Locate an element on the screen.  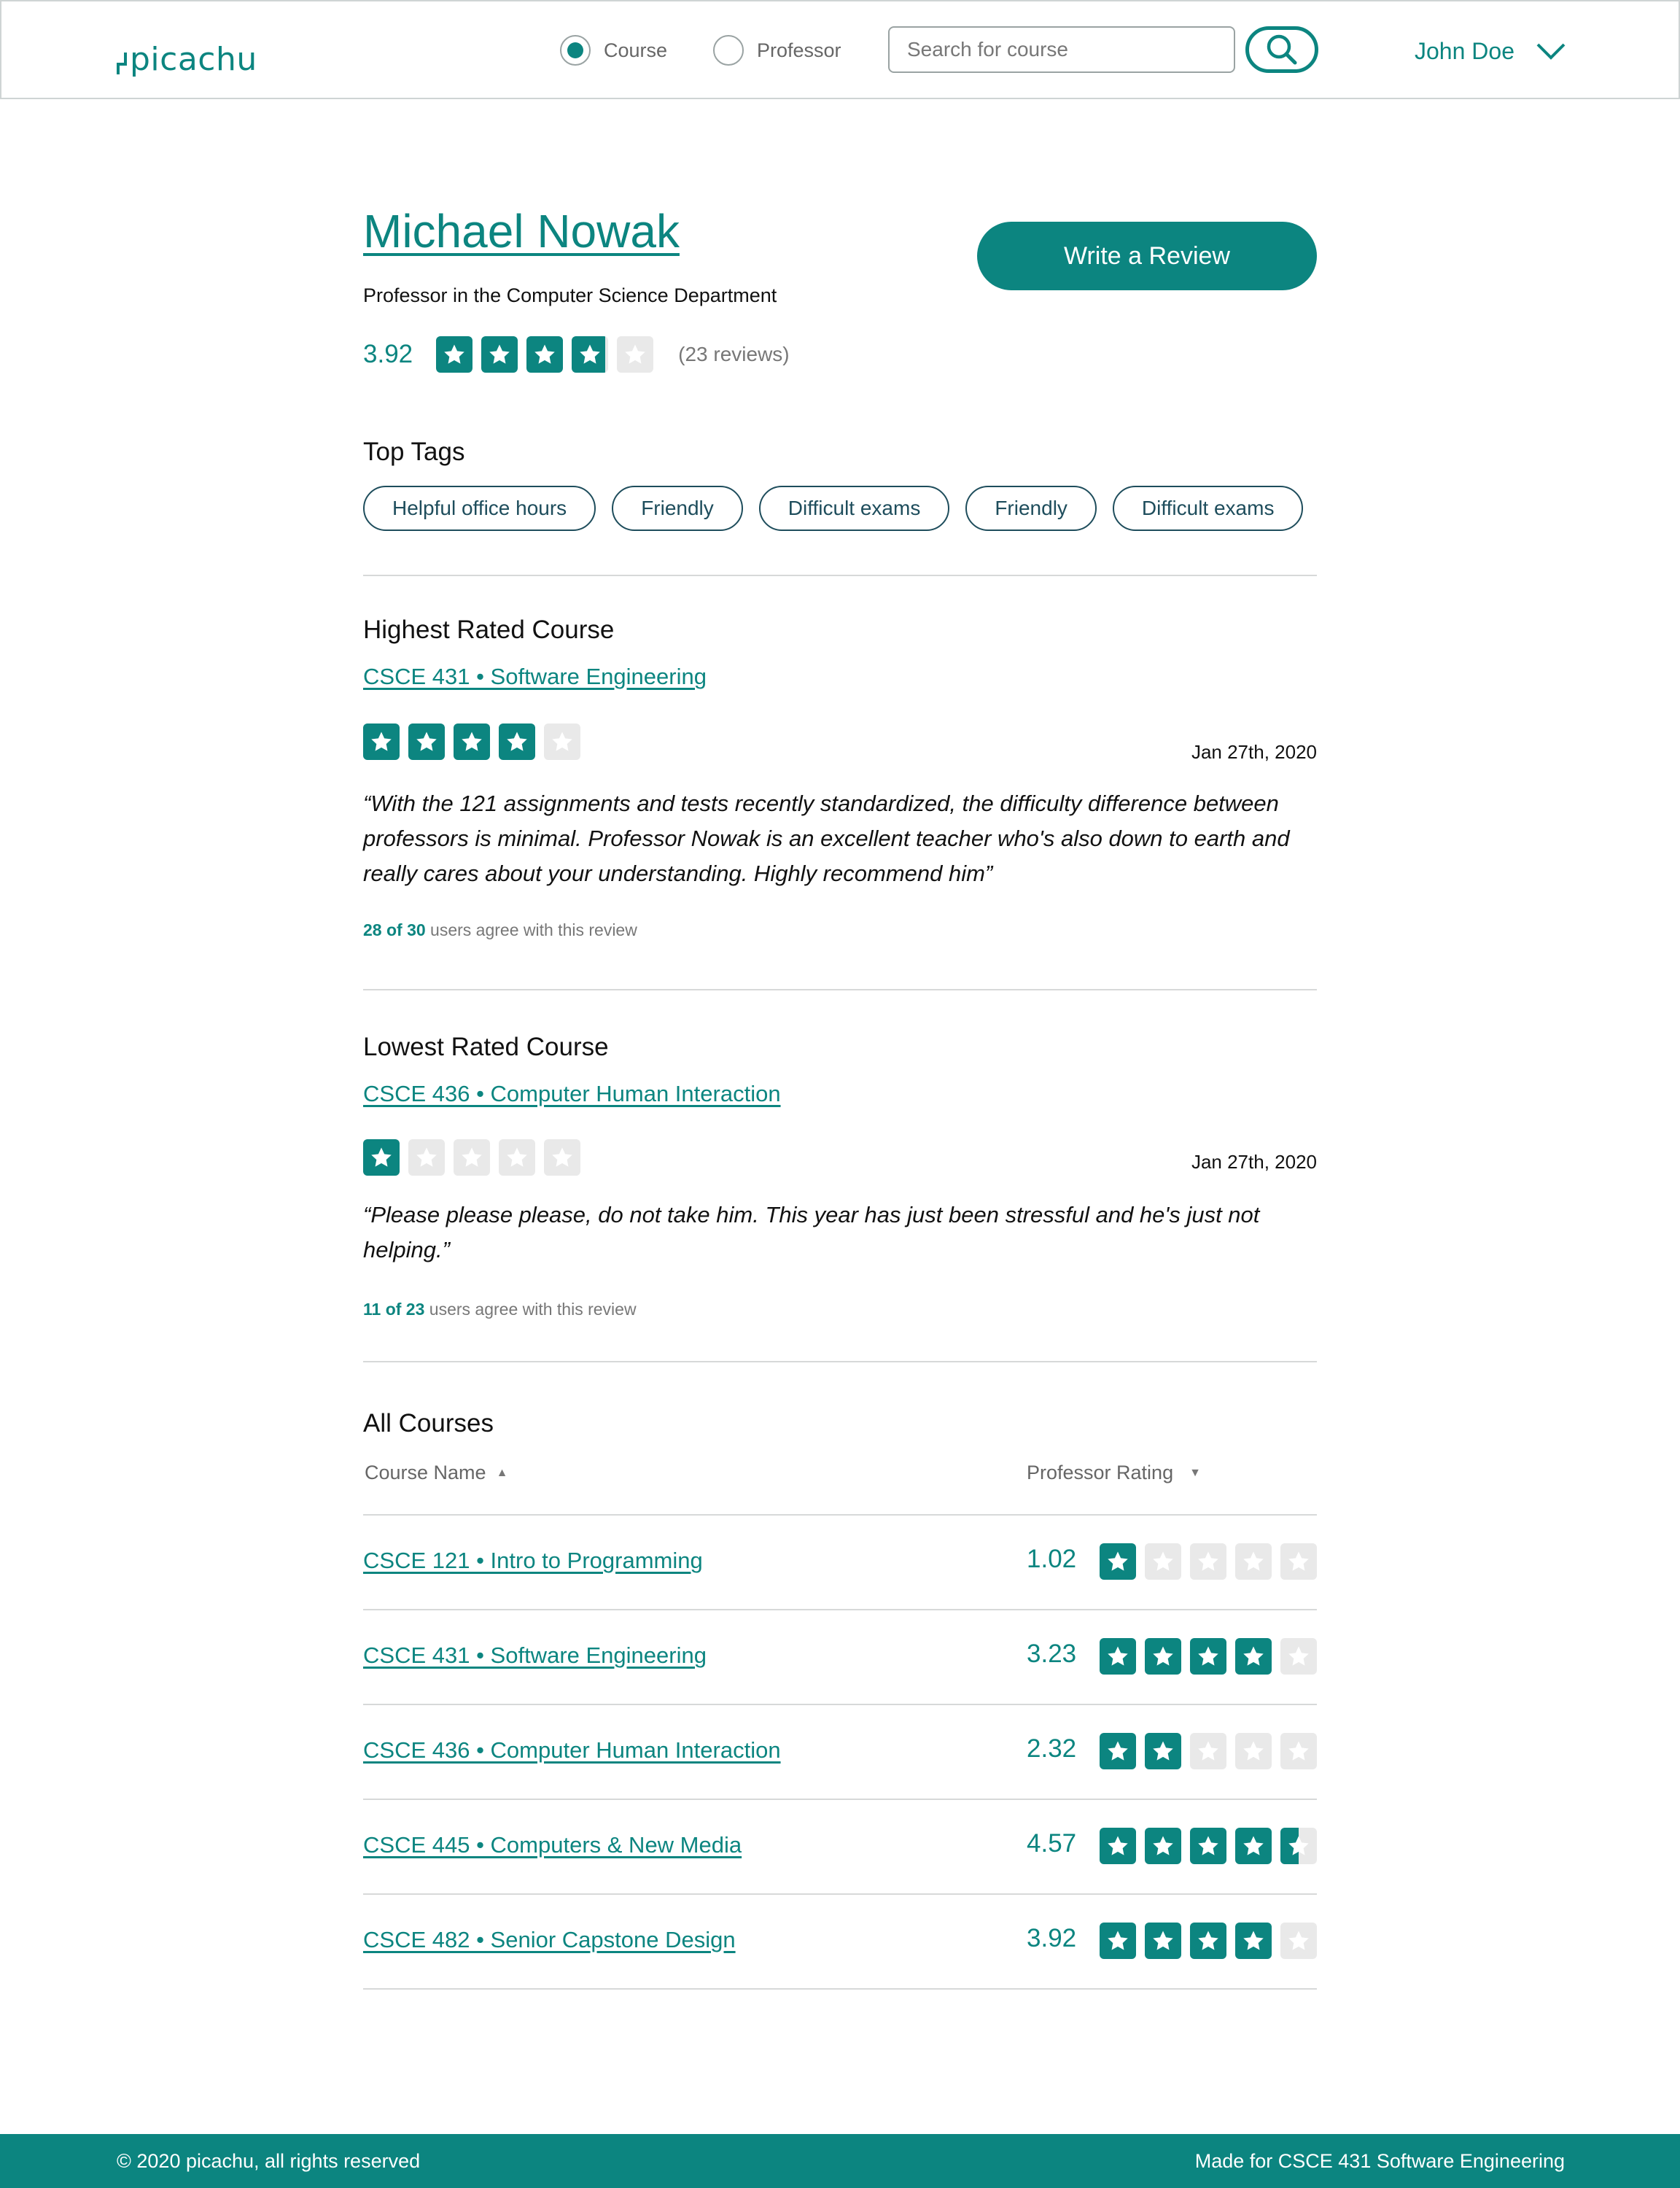
table-row: CSCE 445 • Computers & New Media 4.57 is located at coordinates (840, 1847).